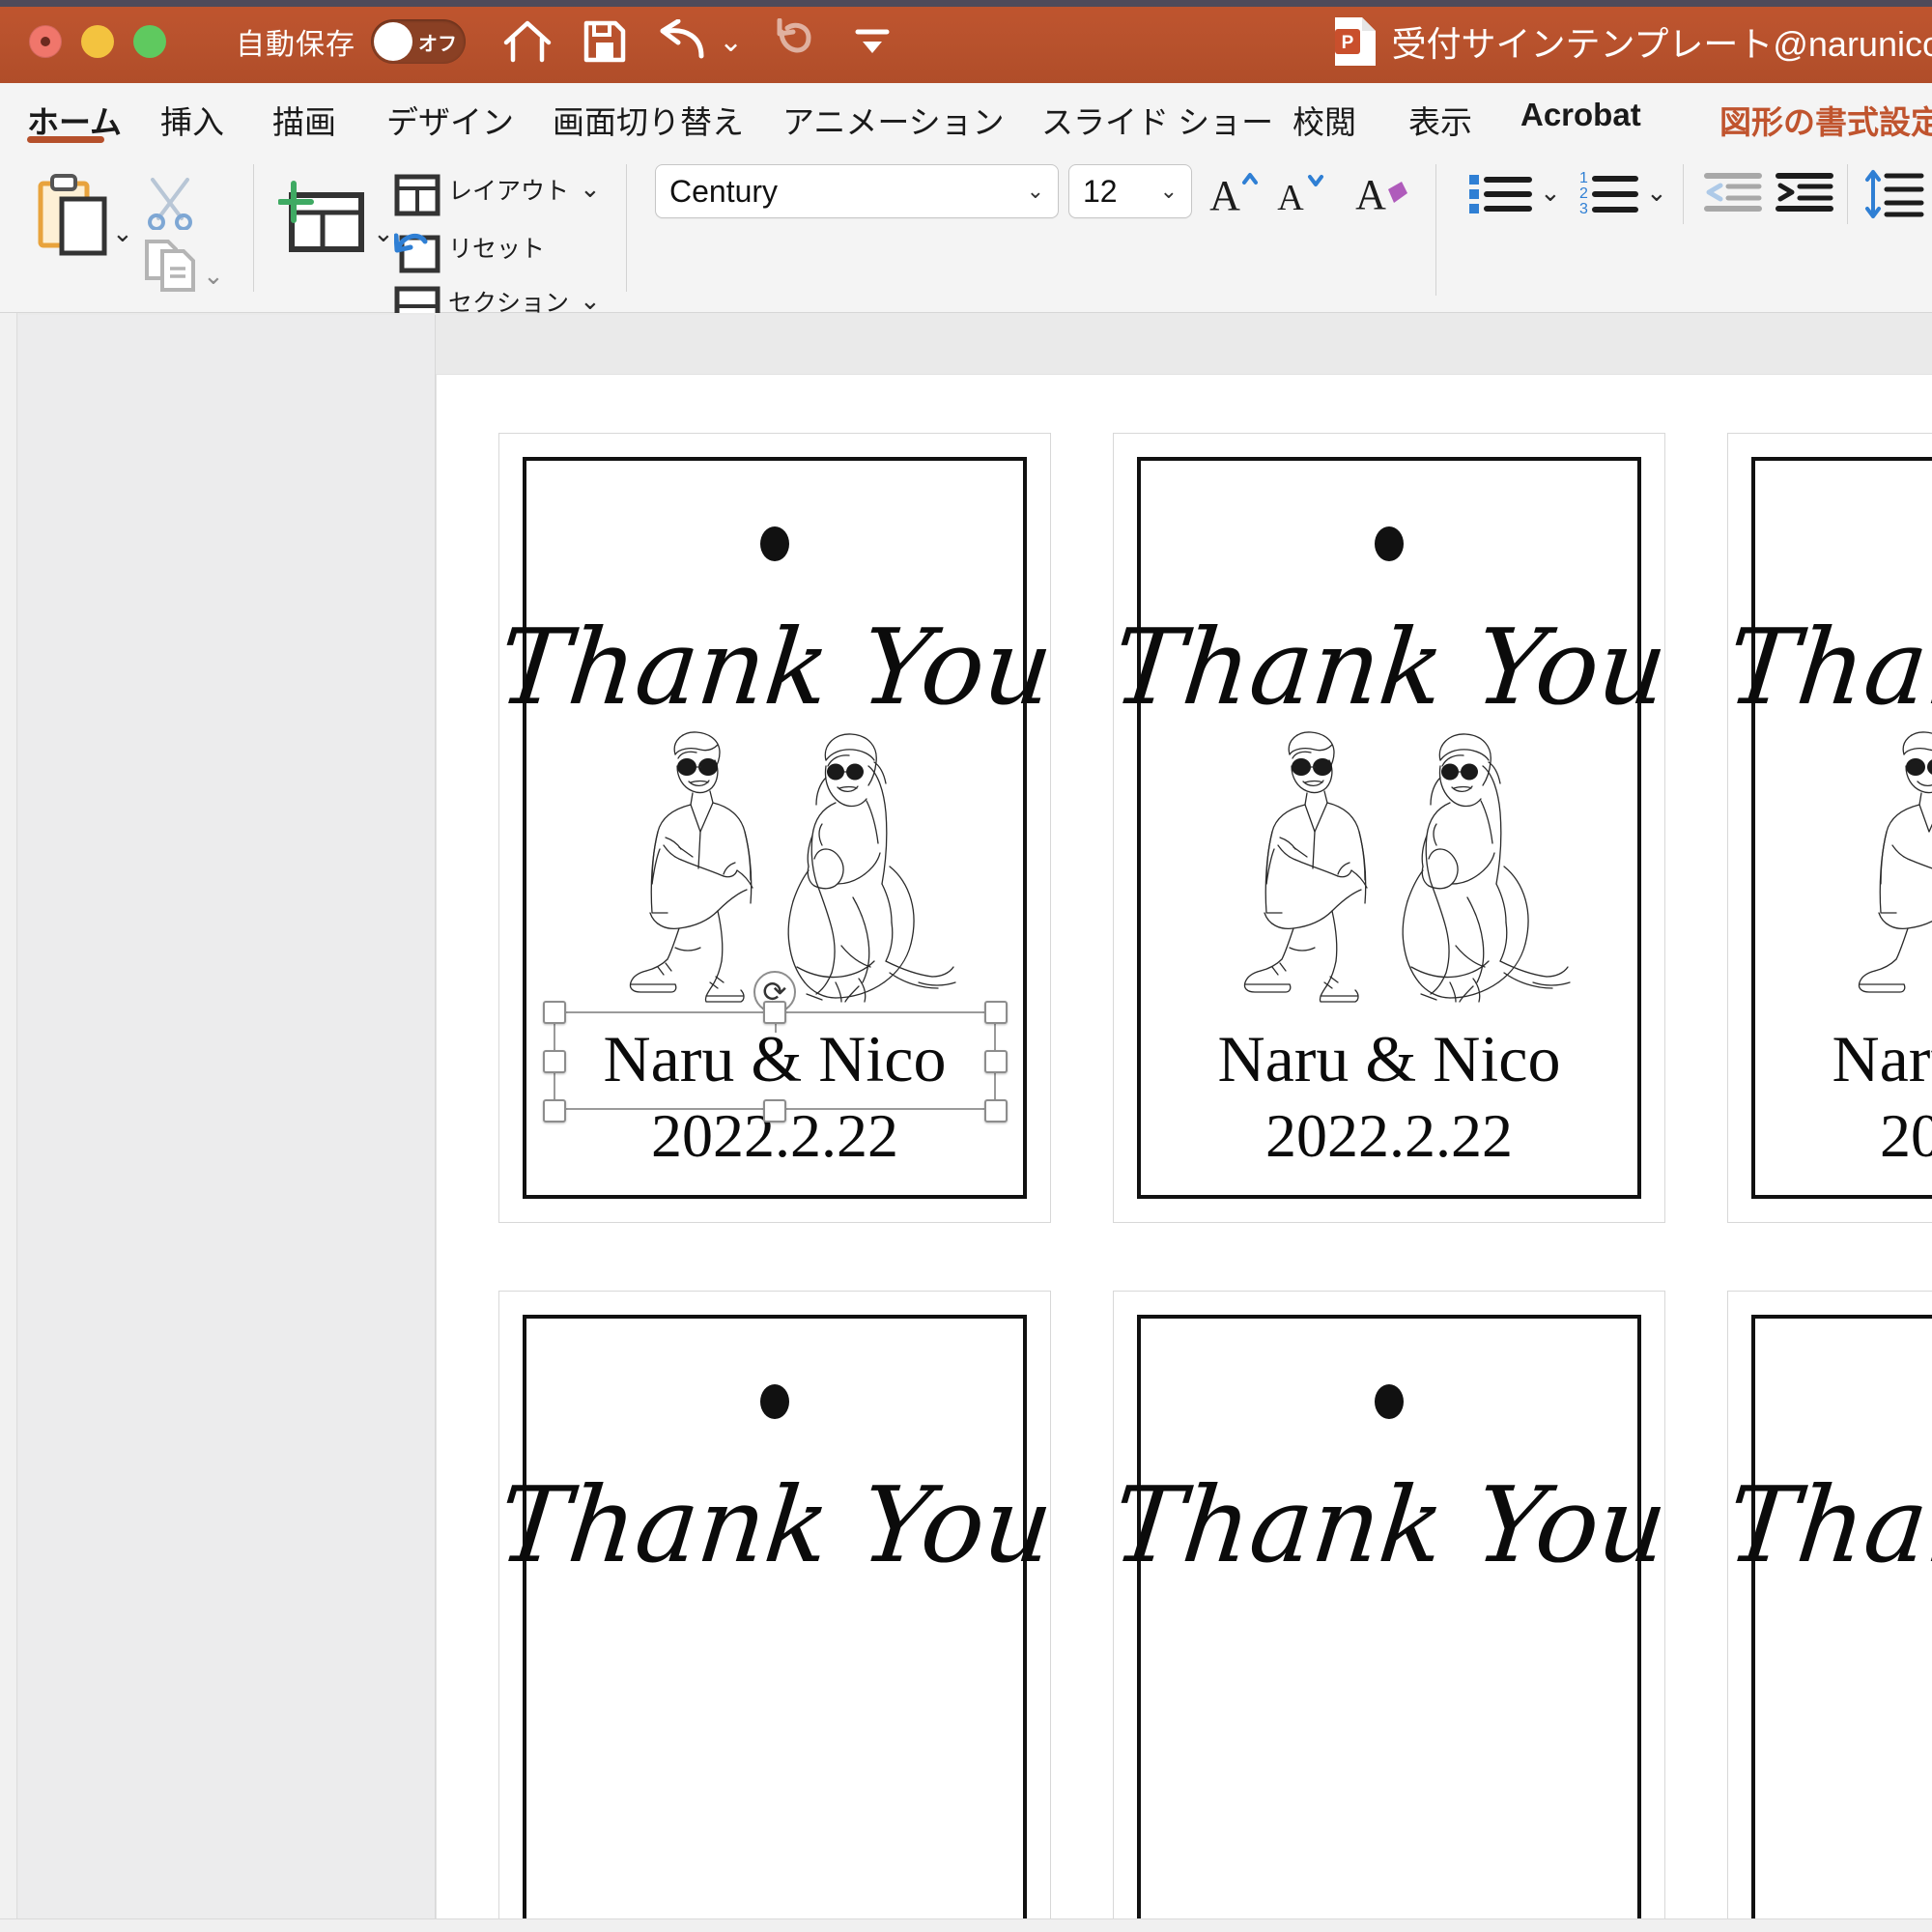  What do you see at coordinates (1130, 191) in the screenshot?
I see `font-size-select: 12 ⌄` at bounding box center [1130, 191].